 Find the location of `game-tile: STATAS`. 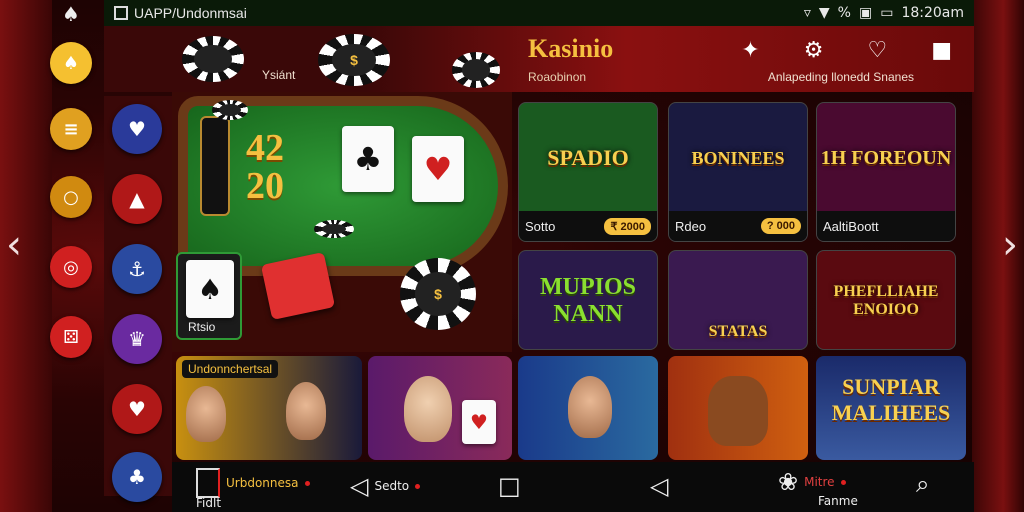

game-tile: STATAS is located at coordinates (738, 300).